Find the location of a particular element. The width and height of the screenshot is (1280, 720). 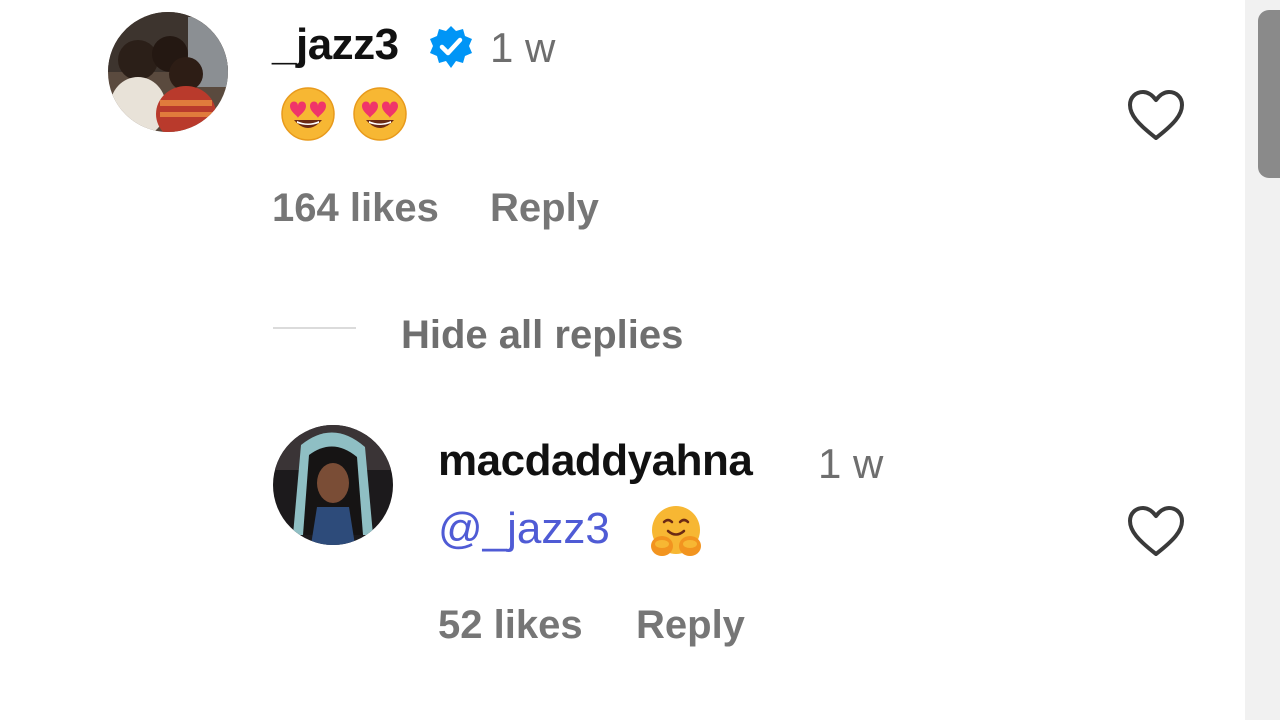

scrollbar-thumb is located at coordinates (1269, 94).